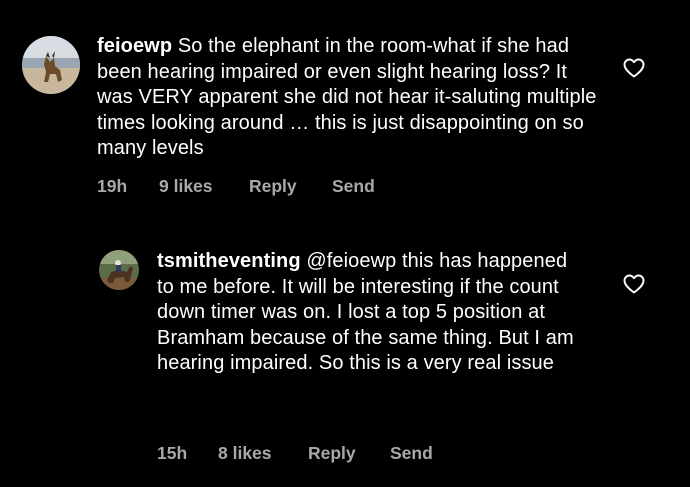  I want to click on comment-time-2: 15h, so click(172, 453).